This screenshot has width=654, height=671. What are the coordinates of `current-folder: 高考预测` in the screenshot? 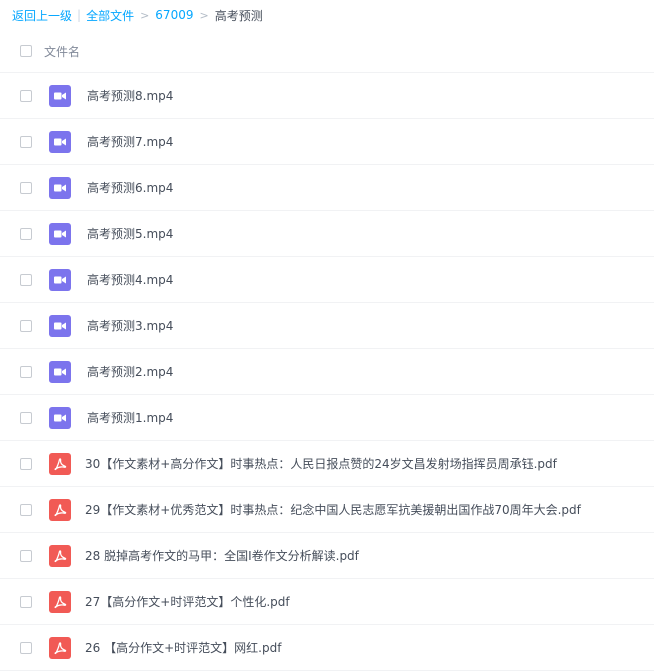 It's located at (238, 15).